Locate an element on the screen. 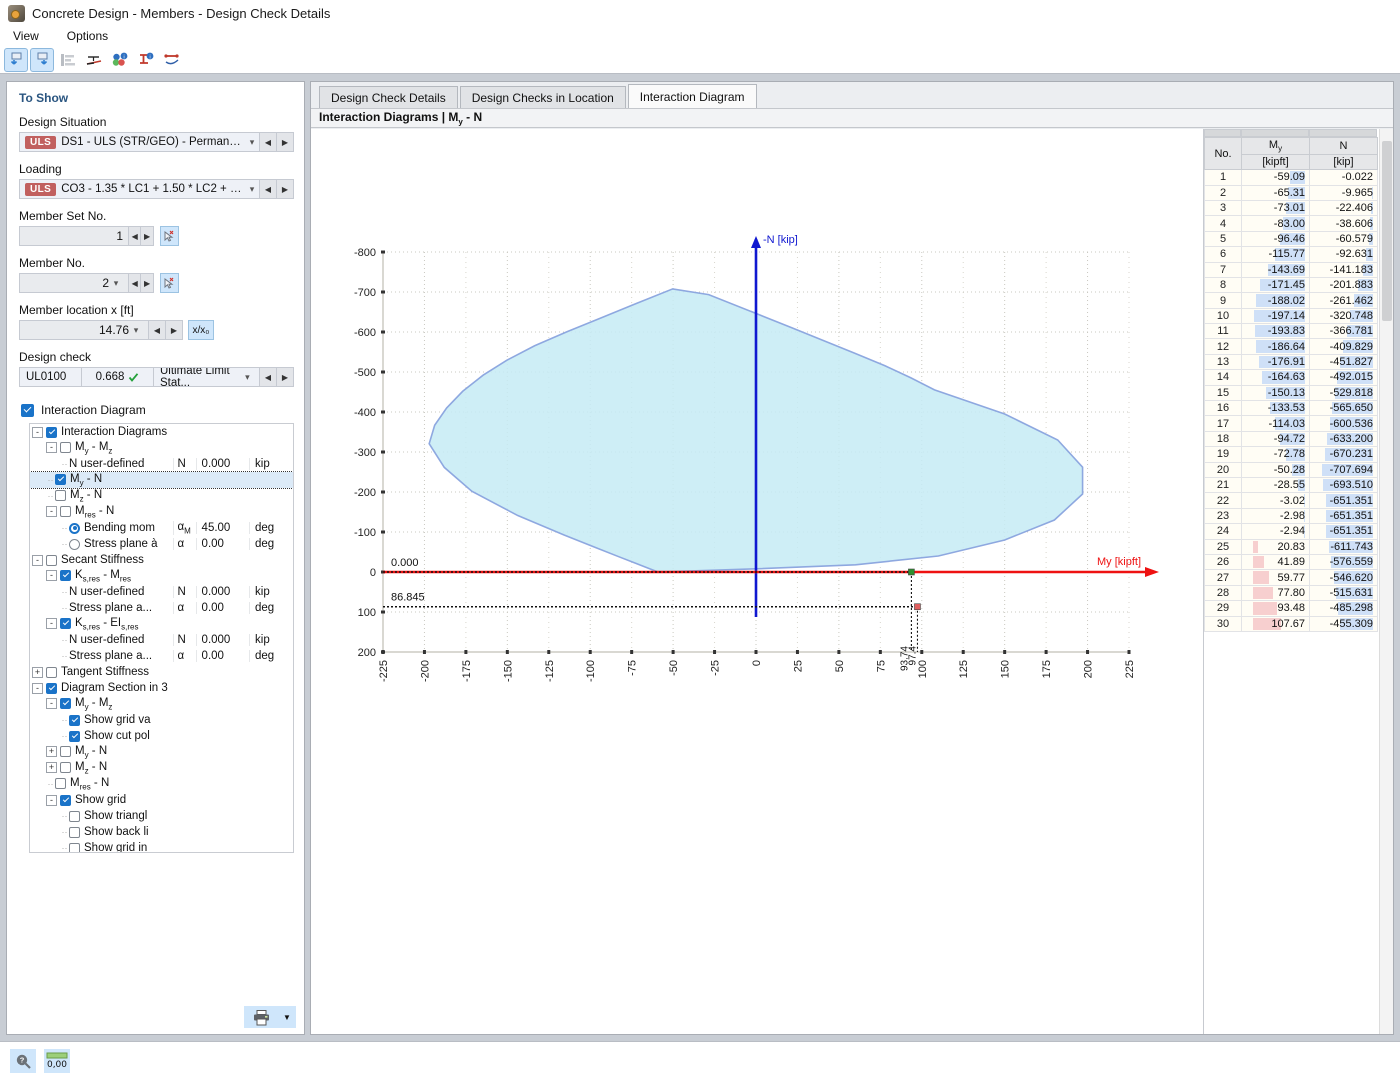 This screenshot has width=1400, height=1080. menu-item-view: View is located at coordinates (26, 36).